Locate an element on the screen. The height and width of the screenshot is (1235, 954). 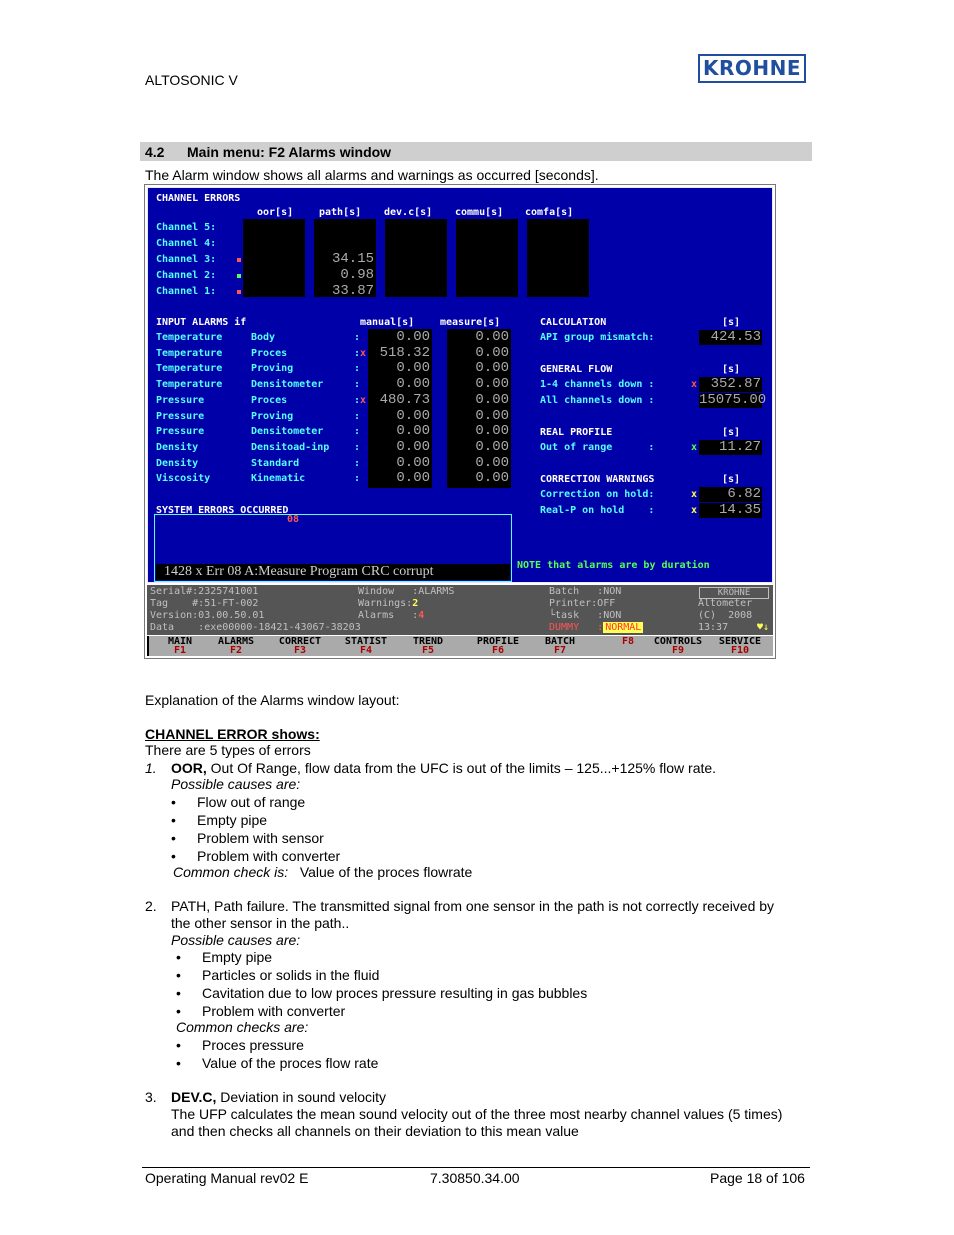
channel-col-header: oor[s] is located at coordinates (275, 212).